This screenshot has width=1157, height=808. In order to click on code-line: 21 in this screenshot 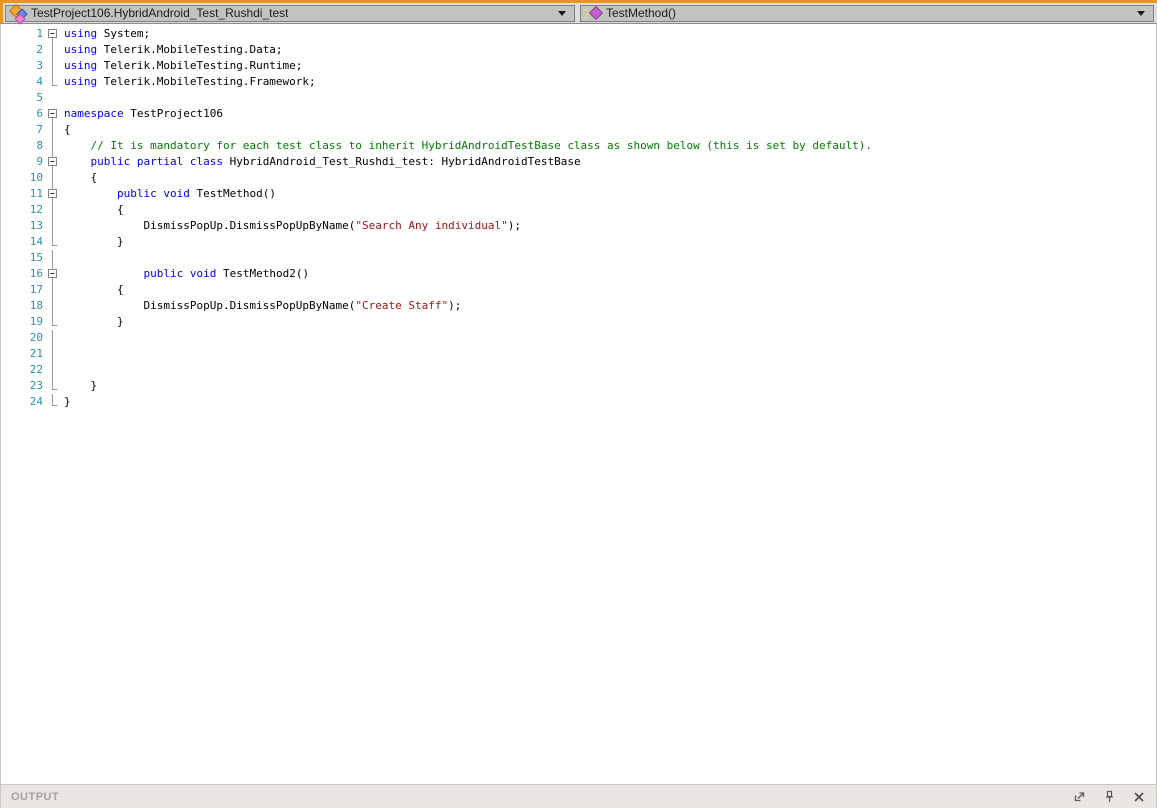, I will do `click(578, 354)`.